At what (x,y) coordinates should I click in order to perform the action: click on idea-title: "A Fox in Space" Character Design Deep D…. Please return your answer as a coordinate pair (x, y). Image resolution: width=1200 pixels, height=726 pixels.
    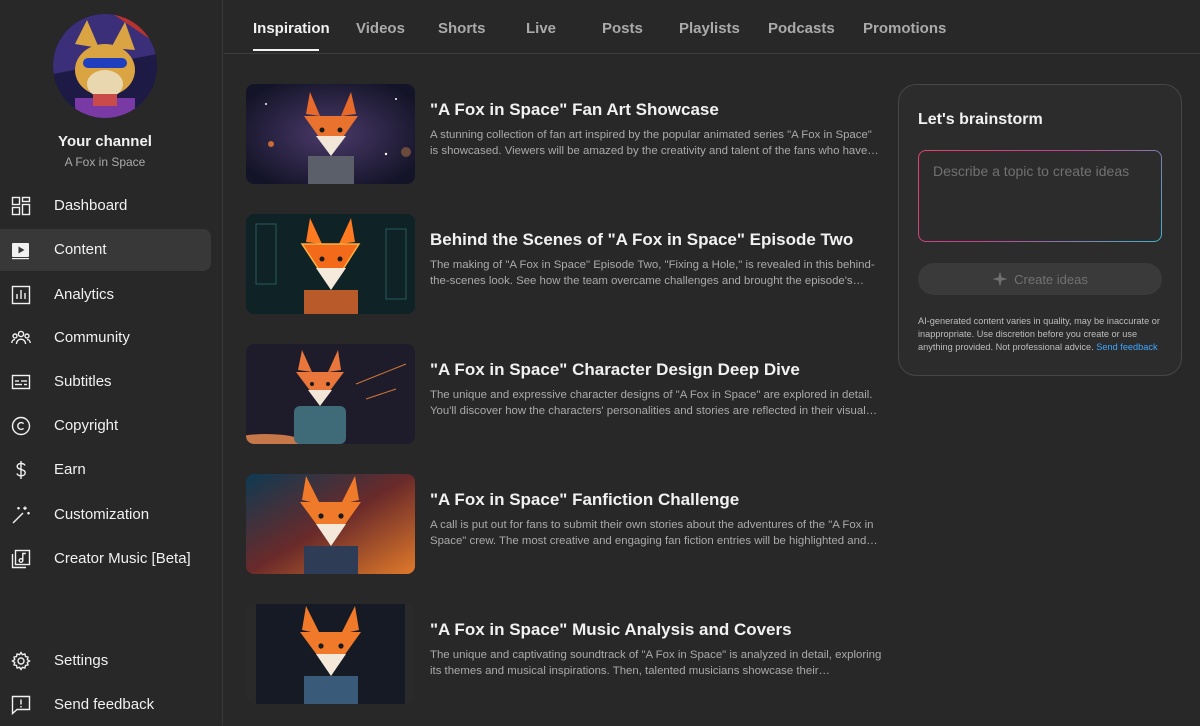
    Looking at the image, I should click on (615, 369).